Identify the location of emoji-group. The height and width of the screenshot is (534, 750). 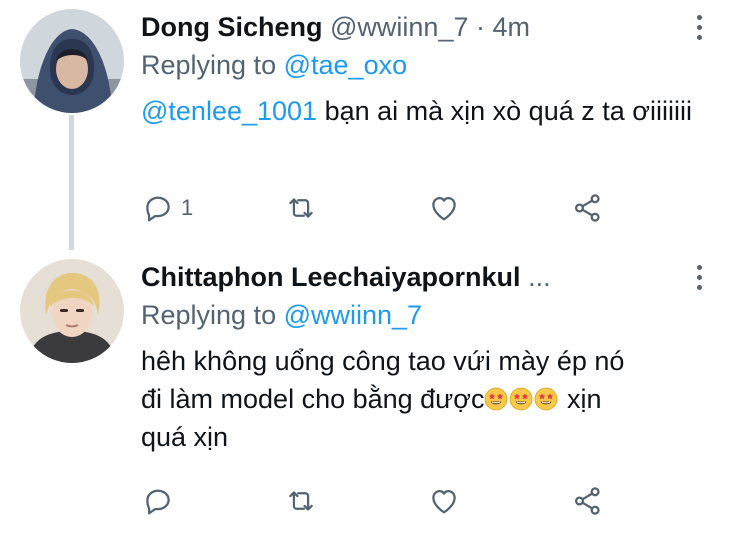
(521, 399).